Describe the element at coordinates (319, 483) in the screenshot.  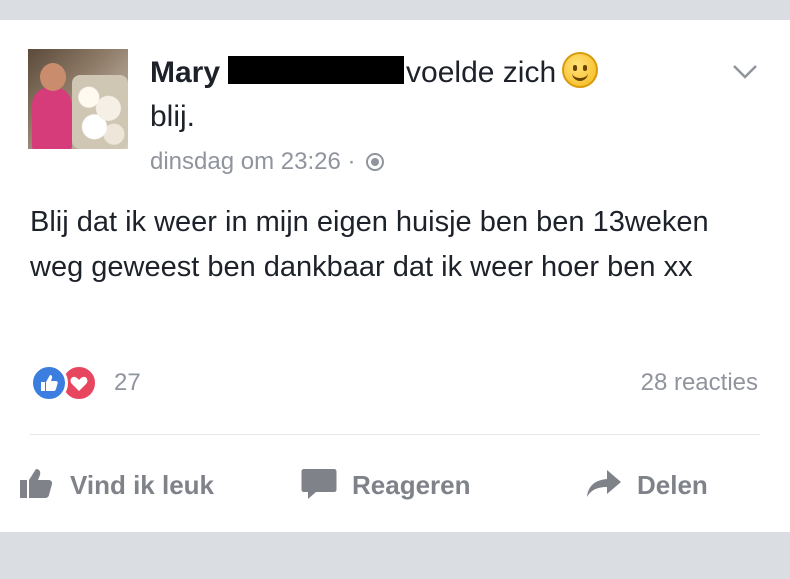
I see `comment-icon` at that location.